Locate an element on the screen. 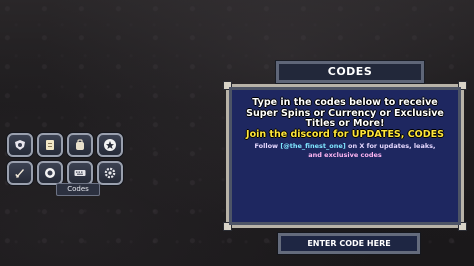 The width and height of the screenshot is (474, 266). follow-tail: and exclusive codes is located at coordinates (345, 155).